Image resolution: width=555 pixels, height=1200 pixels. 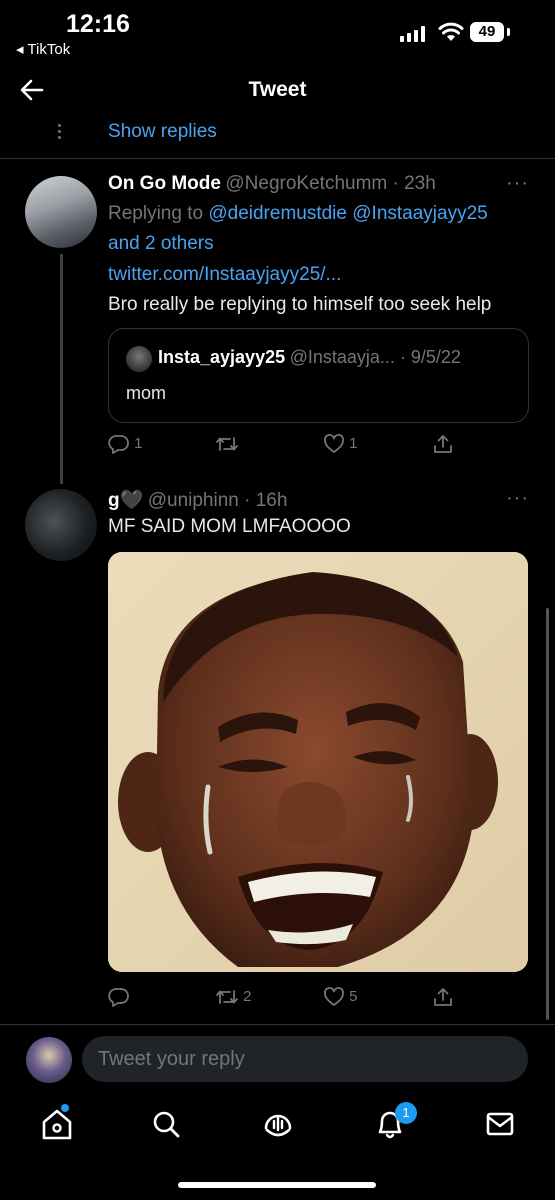 I want to click on quoted-text: mom, so click(x=146, y=393).